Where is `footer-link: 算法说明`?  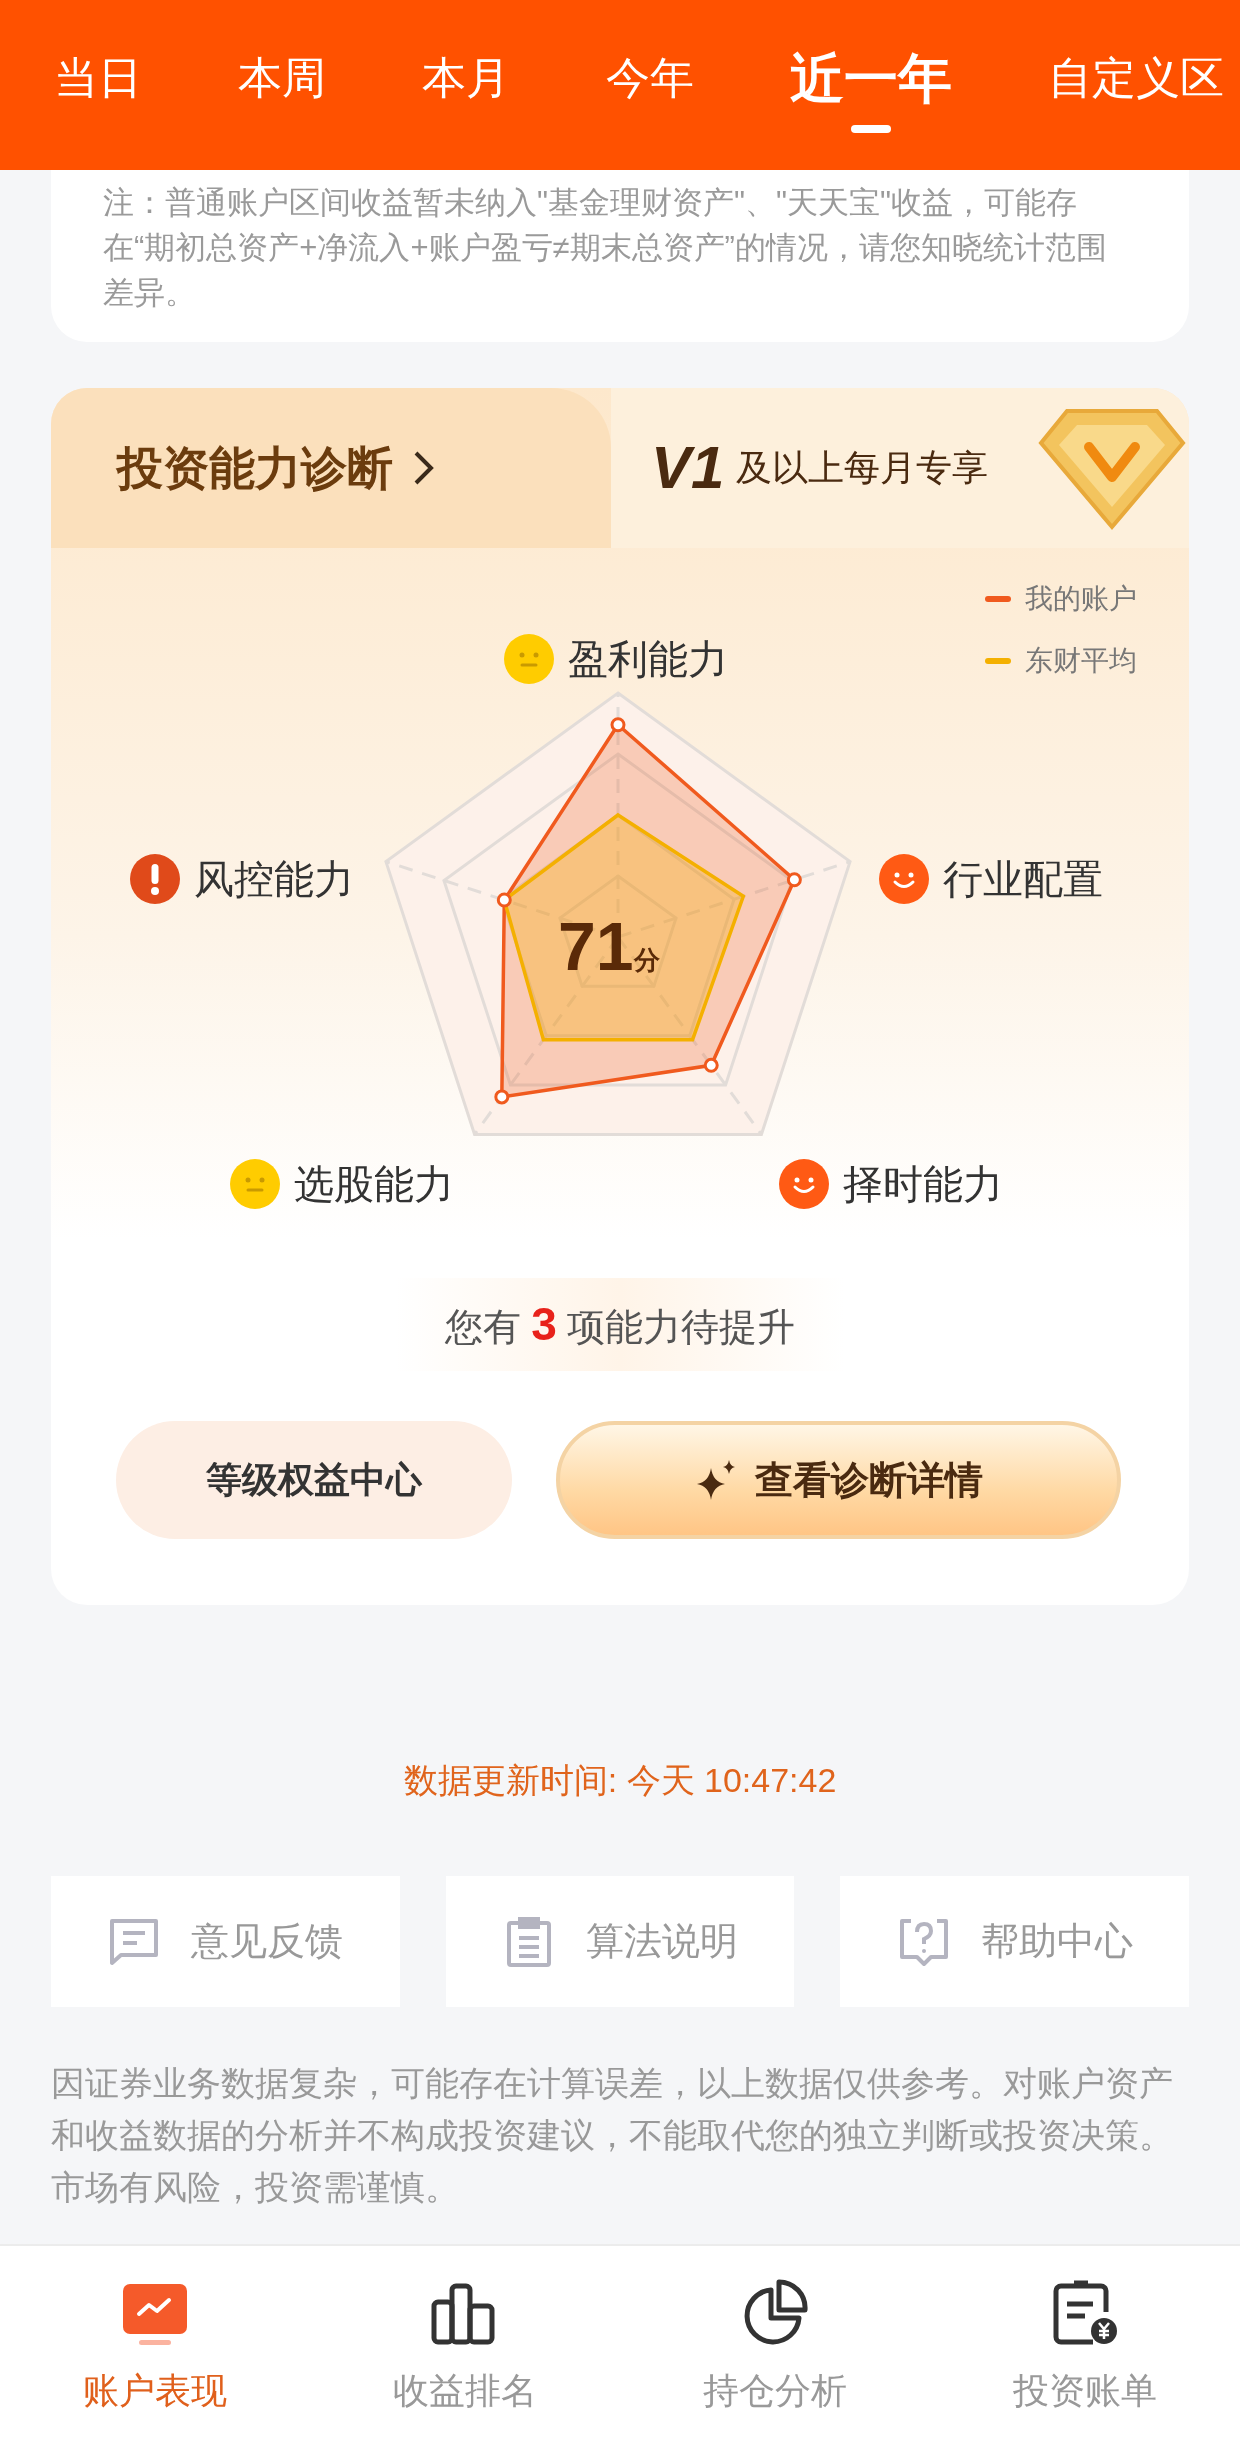 footer-link: 算法说明 is located at coordinates (620, 1941).